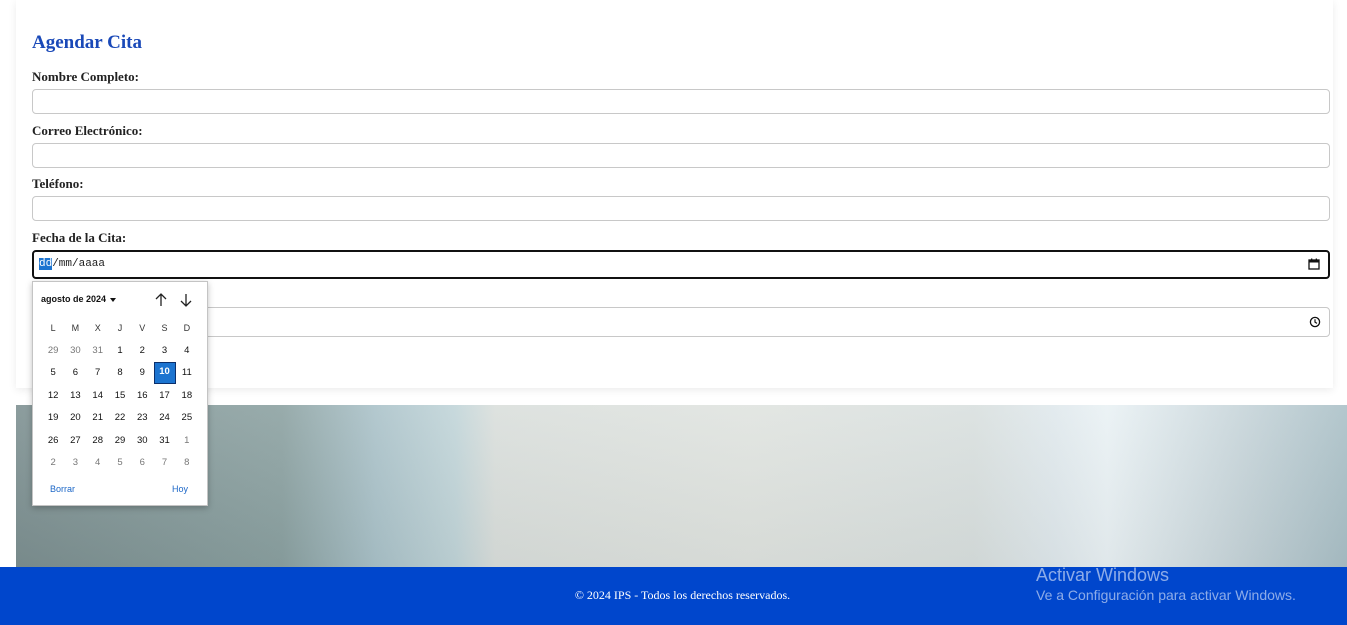 The height and width of the screenshot is (625, 1347). Describe the element at coordinates (164, 373) in the screenshot. I see `calendar-day-selected: 10` at that location.